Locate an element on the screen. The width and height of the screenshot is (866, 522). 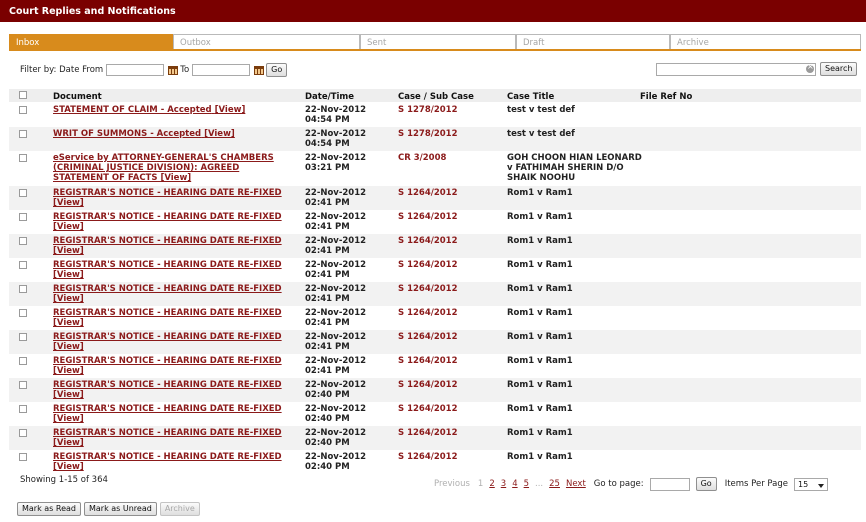
archive-button: Archive is located at coordinates (179, 509).